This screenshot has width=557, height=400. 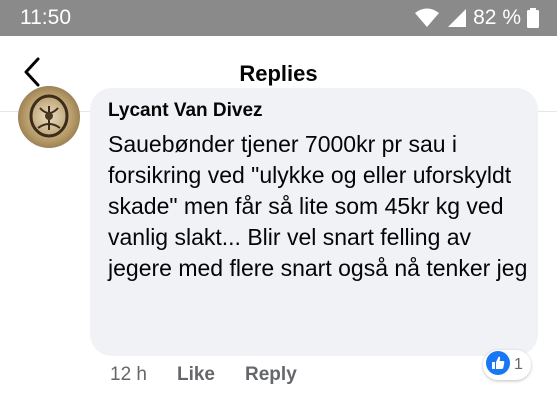 I want to click on comment-timestamp: 12 h, so click(x=128, y=374).